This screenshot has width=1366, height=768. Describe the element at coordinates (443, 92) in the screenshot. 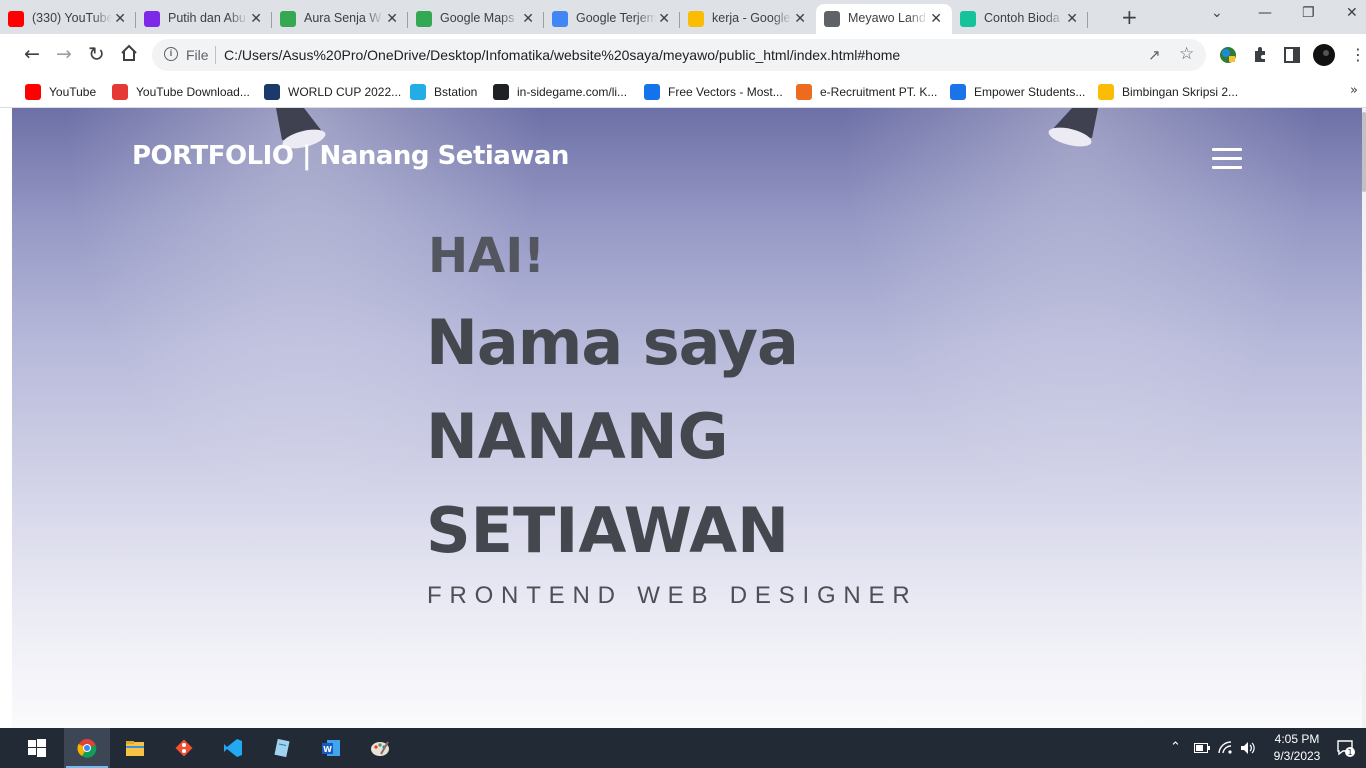

I see `bookmark-item: Bstation` at that location.